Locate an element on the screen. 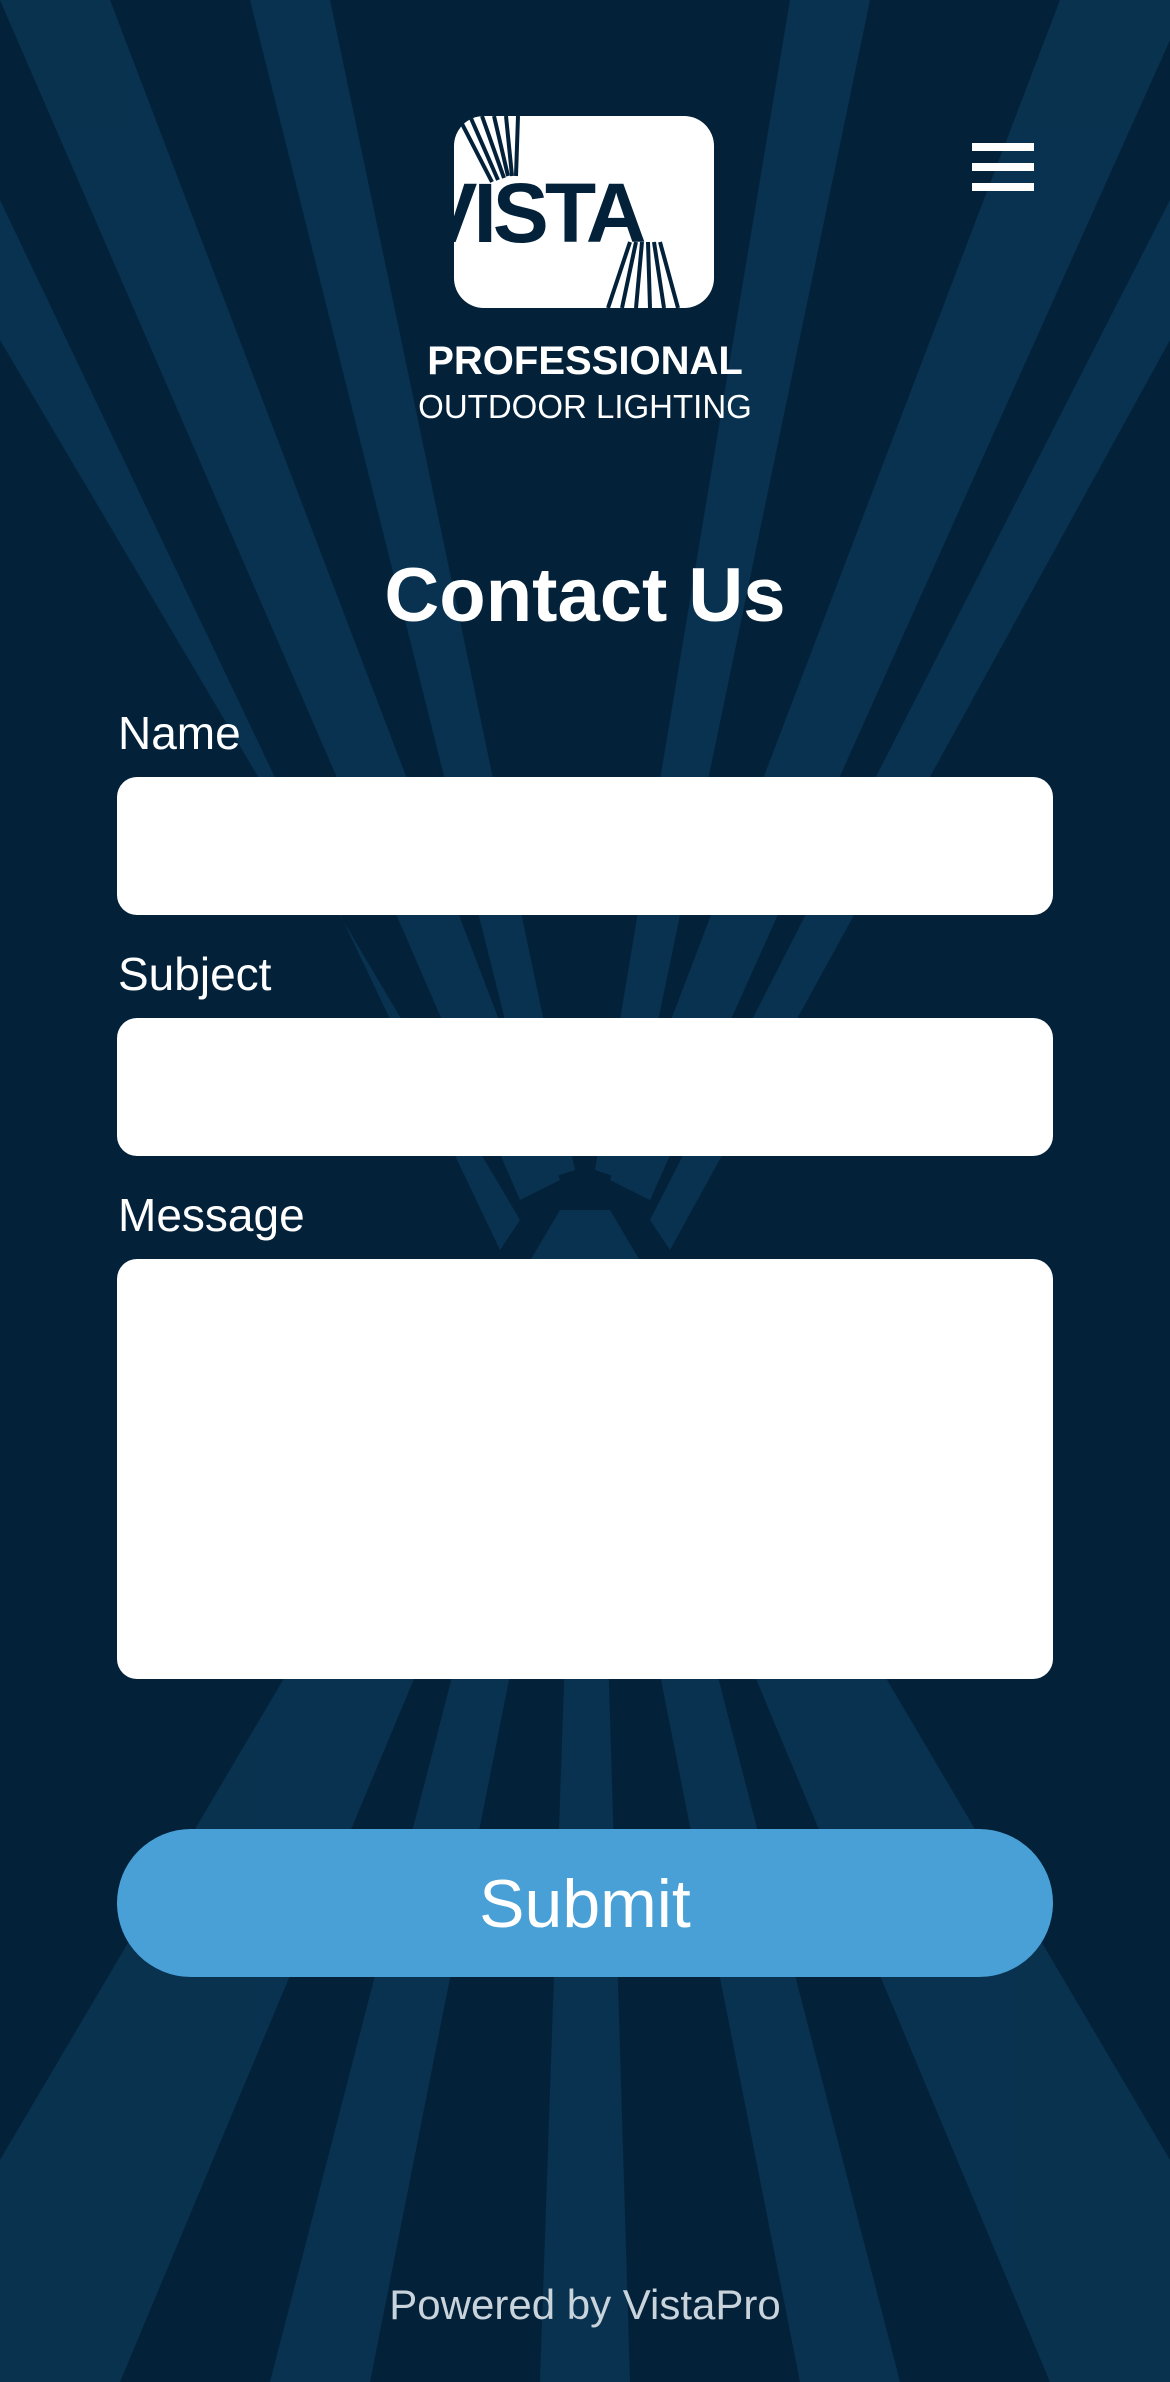 This screenshot has height=2382, width=1170. submit-button: Submit is located at coordinates (585, 1903).